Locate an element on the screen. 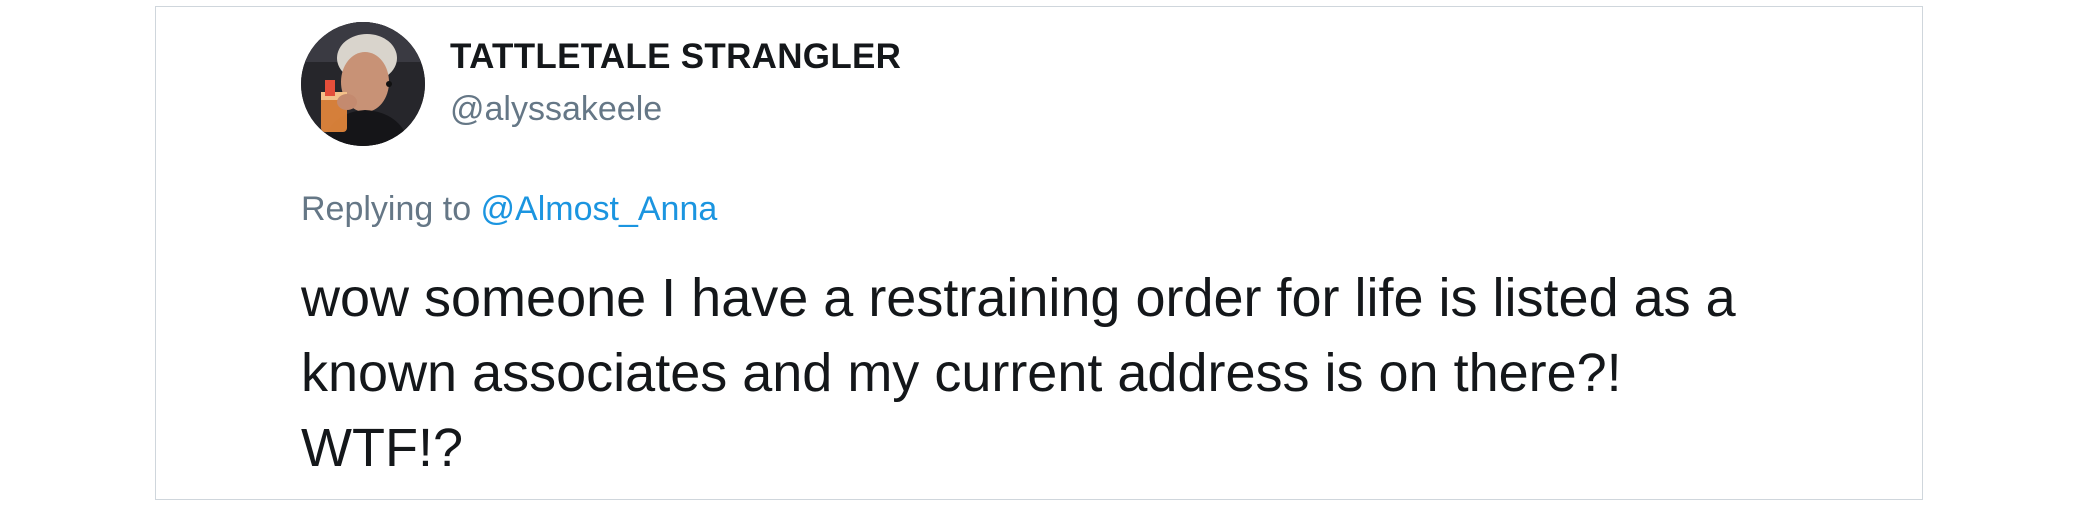 The height and width of the screenshot is (506, 2079). replying-to-link: @Almost_Anna is located at coordinates (599, 209).